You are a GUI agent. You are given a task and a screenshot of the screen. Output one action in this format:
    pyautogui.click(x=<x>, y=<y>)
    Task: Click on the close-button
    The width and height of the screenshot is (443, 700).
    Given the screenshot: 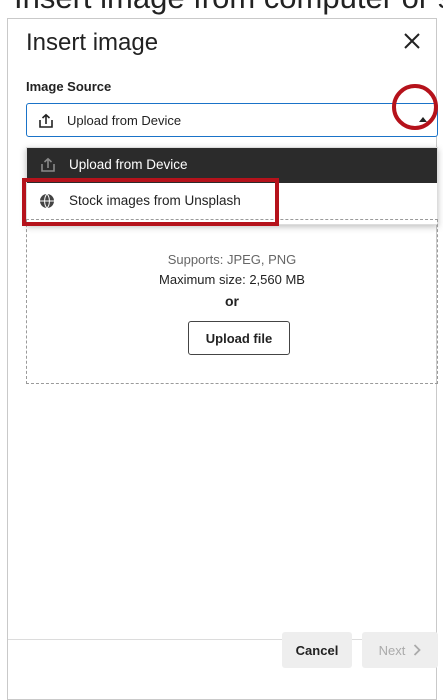 What is the action you would take?
    pyautogui.click(x=412, y=41)
    